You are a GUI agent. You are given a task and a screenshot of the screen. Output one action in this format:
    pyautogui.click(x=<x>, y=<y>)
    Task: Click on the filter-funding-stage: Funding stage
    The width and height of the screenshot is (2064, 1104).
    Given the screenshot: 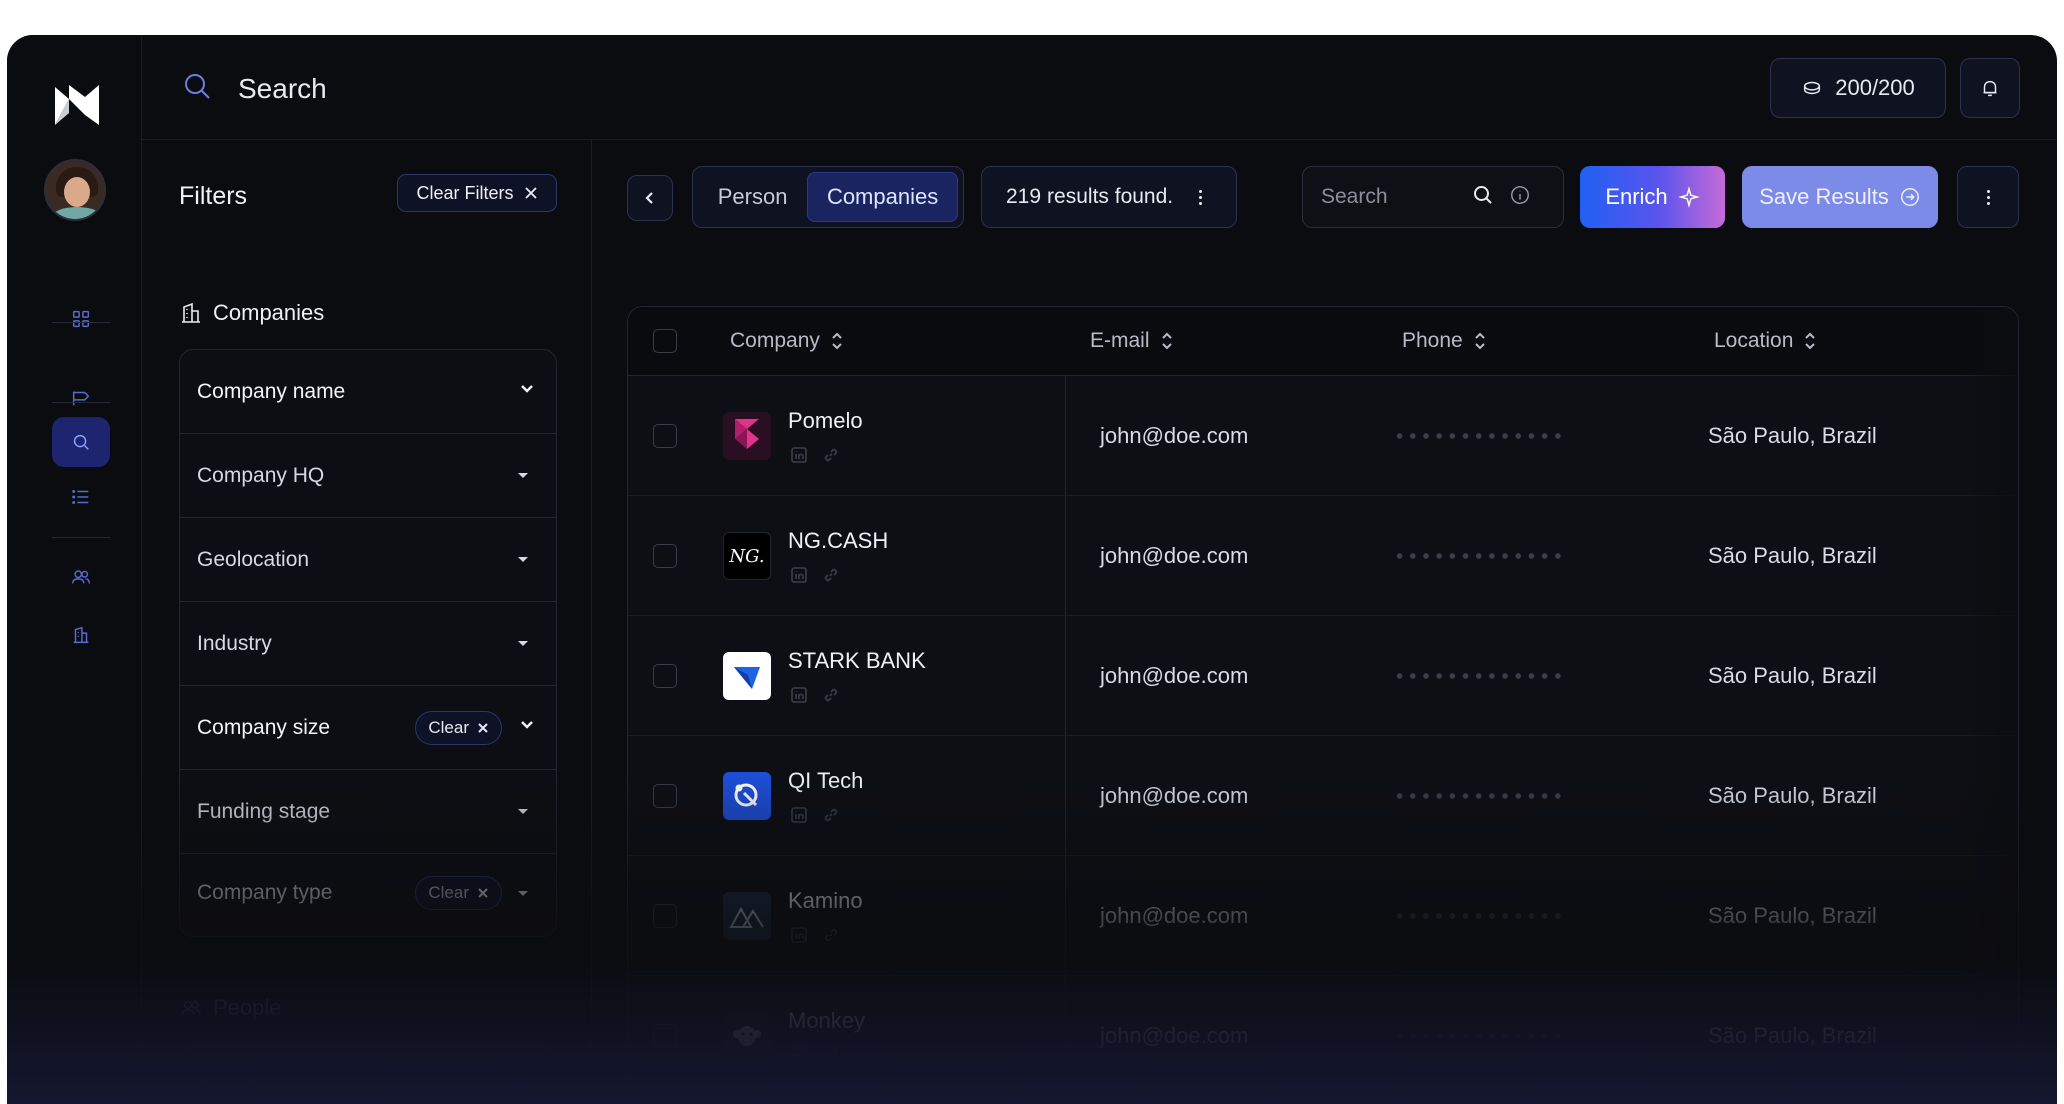 What is the action you would take?
    pyautogui.click(x=368, y=812)
    